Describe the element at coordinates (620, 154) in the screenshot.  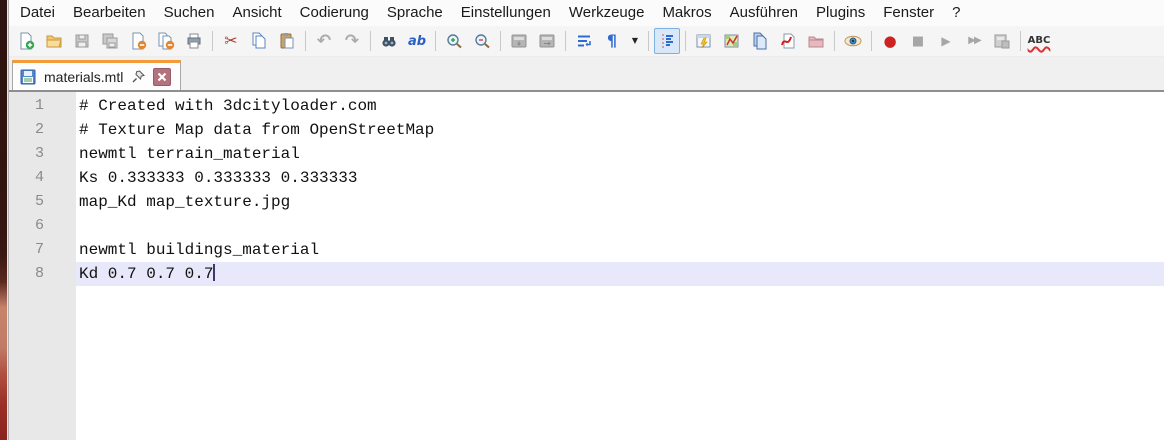
I see `code-line: newmtl terrain_material` at that location.